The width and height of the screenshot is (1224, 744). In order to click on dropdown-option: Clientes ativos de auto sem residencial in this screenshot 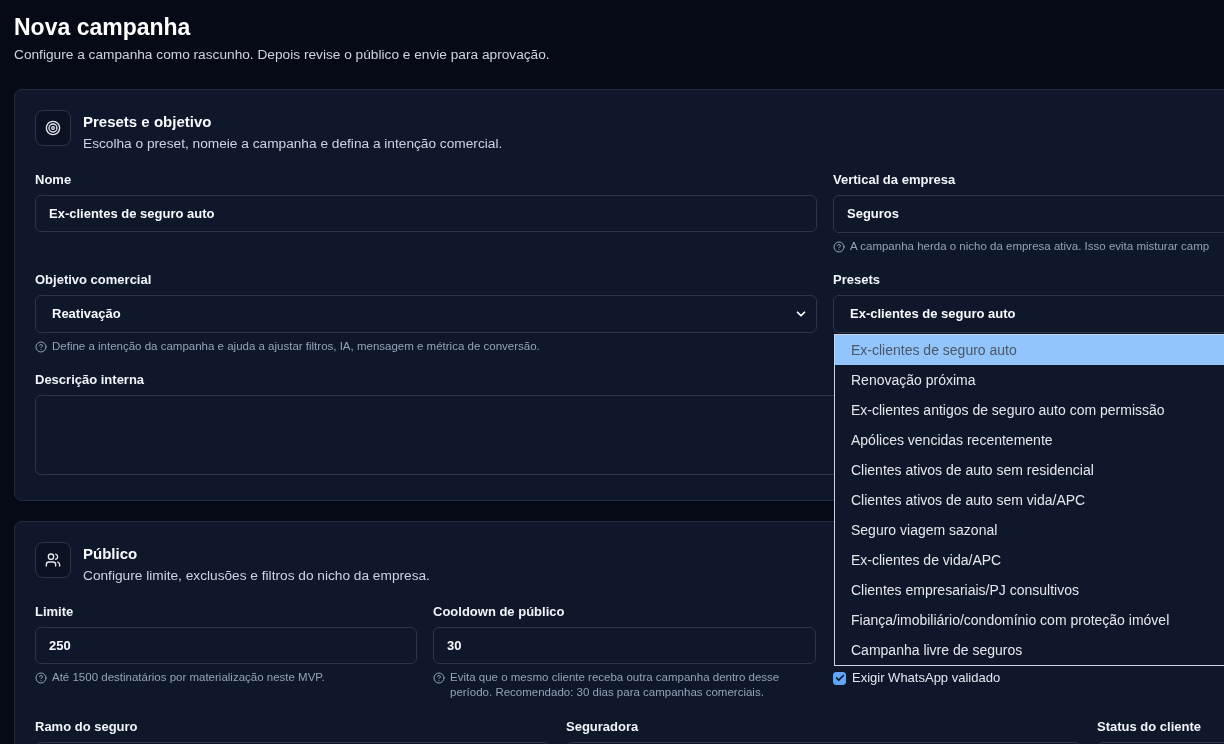, I will do `click(1029, 470)`.